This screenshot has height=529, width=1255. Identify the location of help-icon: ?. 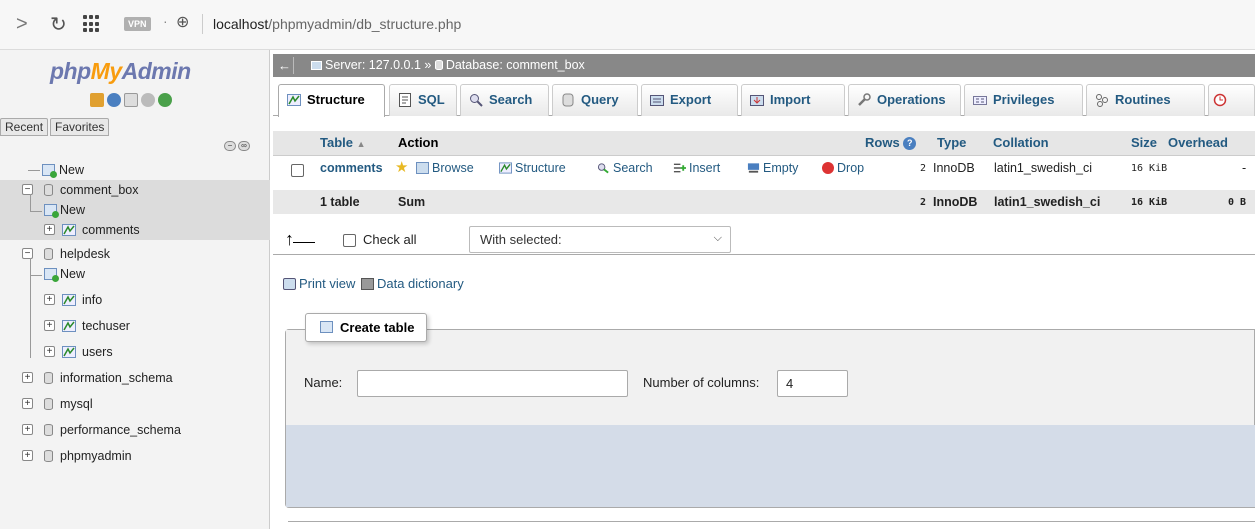
(910, 143).